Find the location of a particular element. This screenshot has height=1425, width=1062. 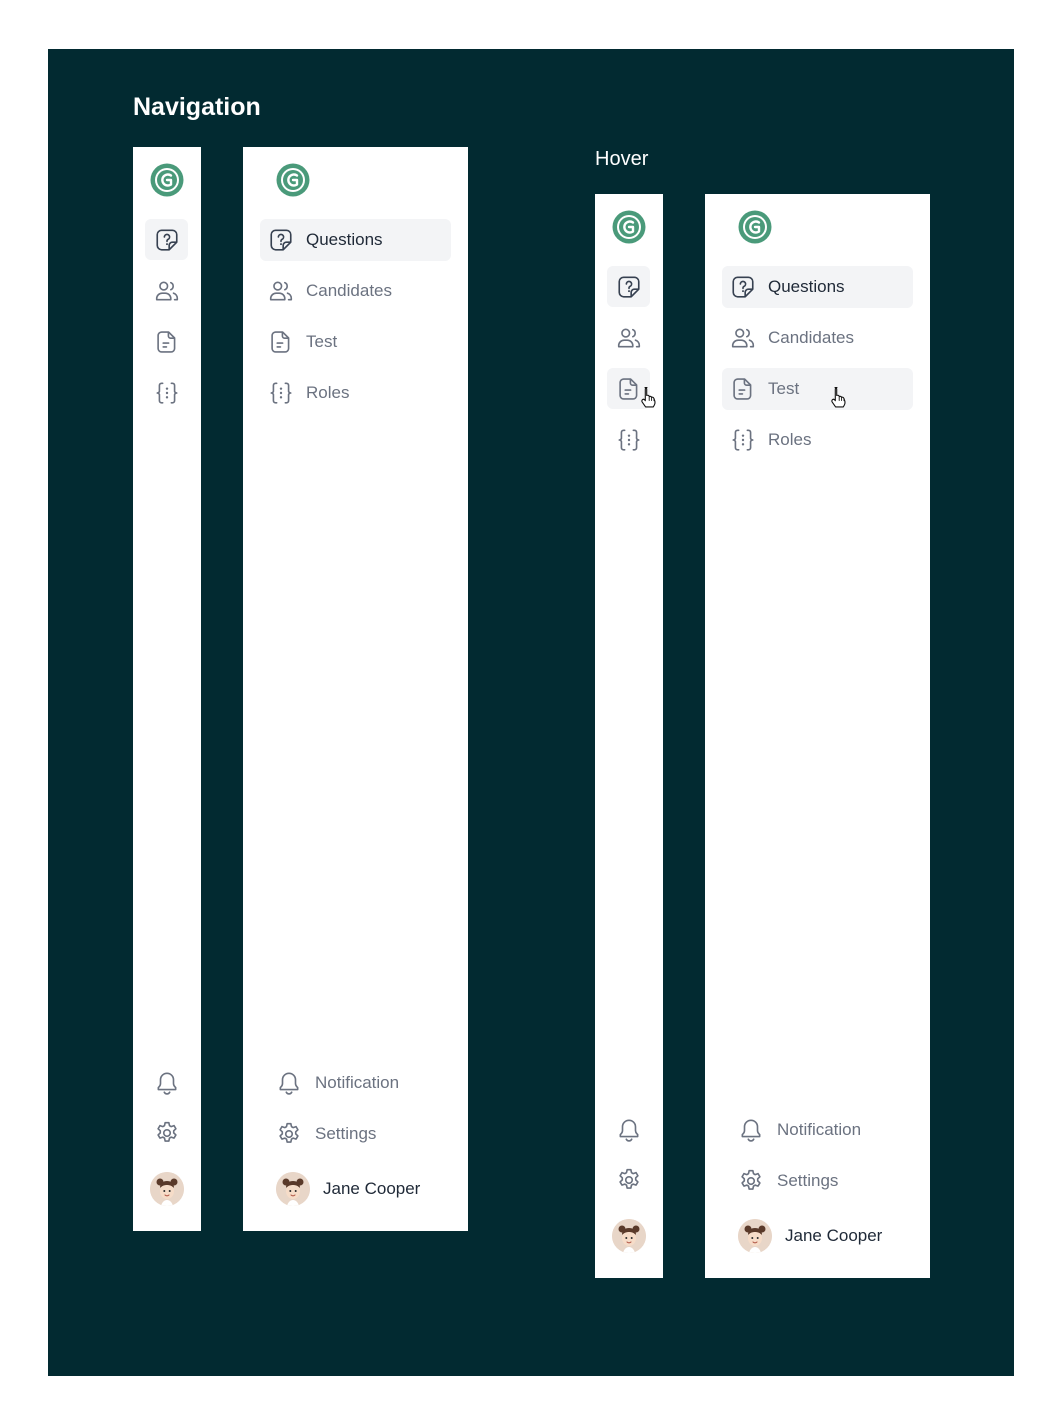

collapsed-sidebar-hover is located at coordinates (629, 736).